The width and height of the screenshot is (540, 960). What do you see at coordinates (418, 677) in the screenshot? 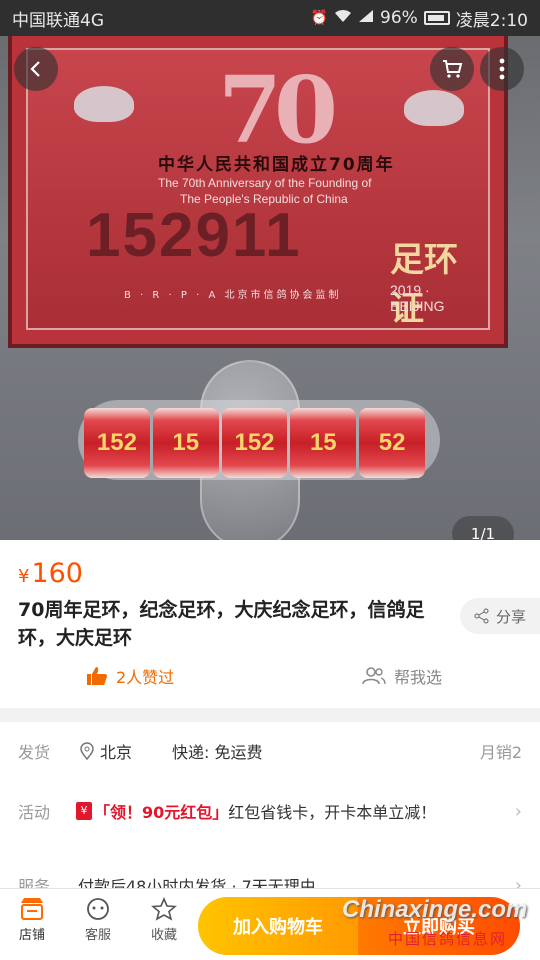
I see `help-choose-label: 帮我选` at bounding box center [418, 677].